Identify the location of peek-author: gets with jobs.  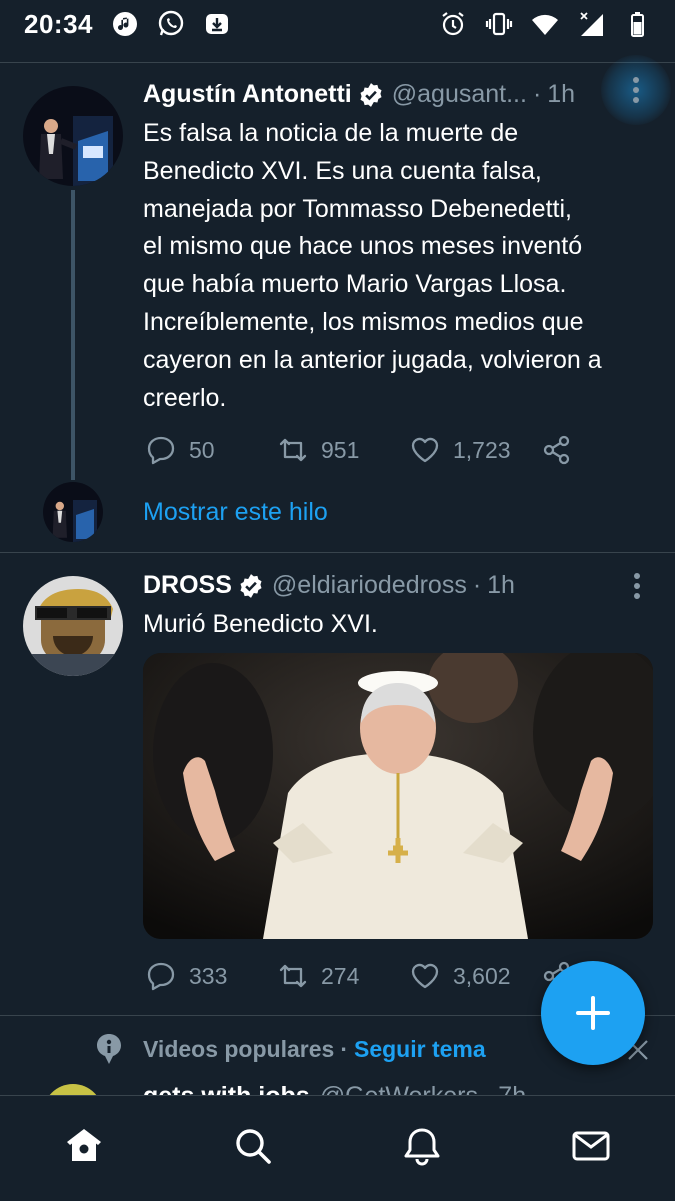
(226, 1089).